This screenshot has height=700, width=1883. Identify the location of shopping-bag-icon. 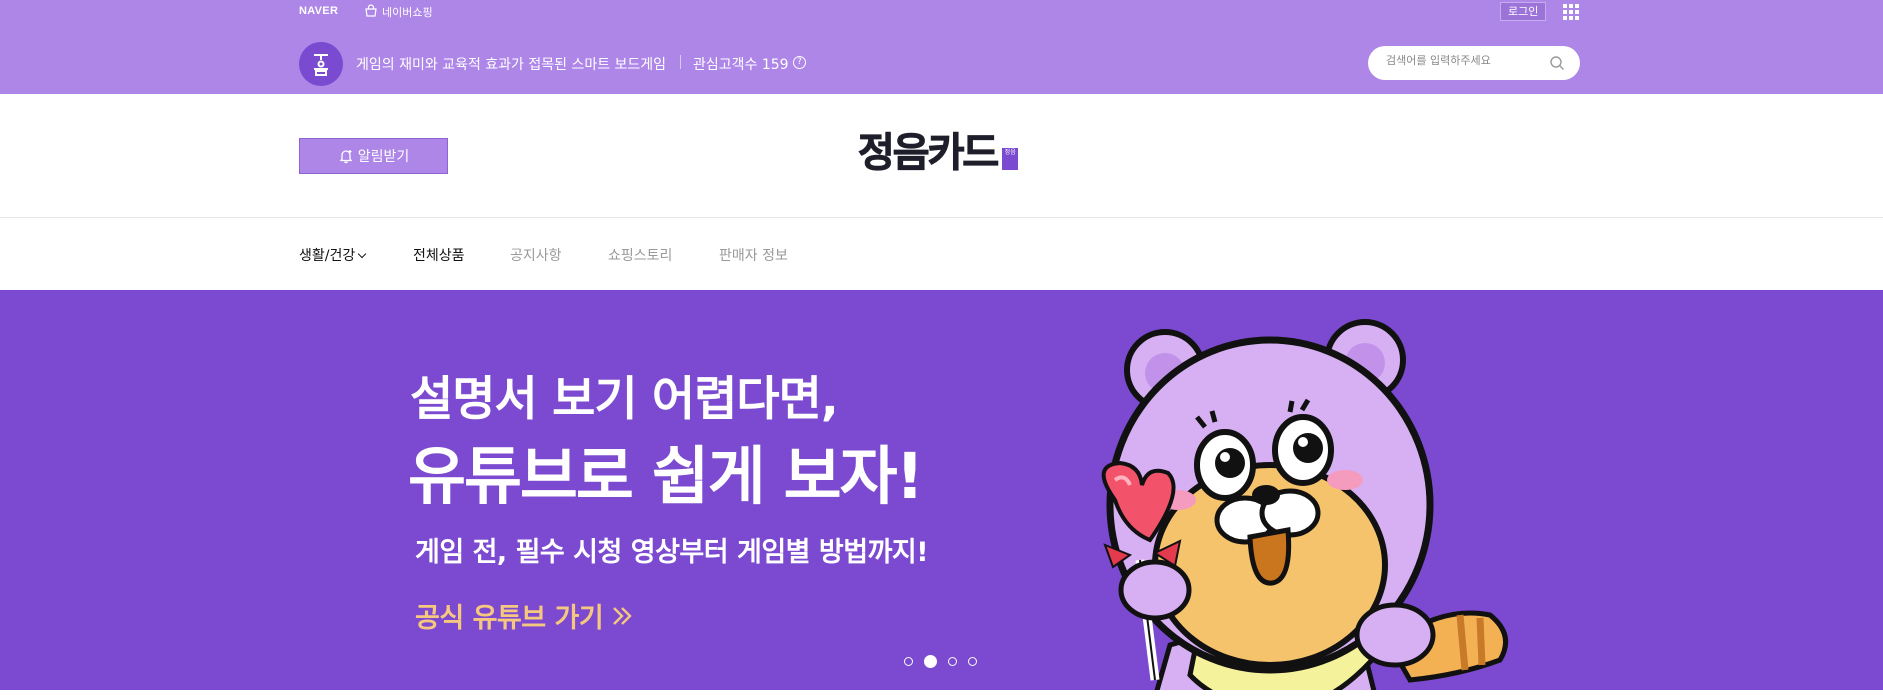
(371, 11).